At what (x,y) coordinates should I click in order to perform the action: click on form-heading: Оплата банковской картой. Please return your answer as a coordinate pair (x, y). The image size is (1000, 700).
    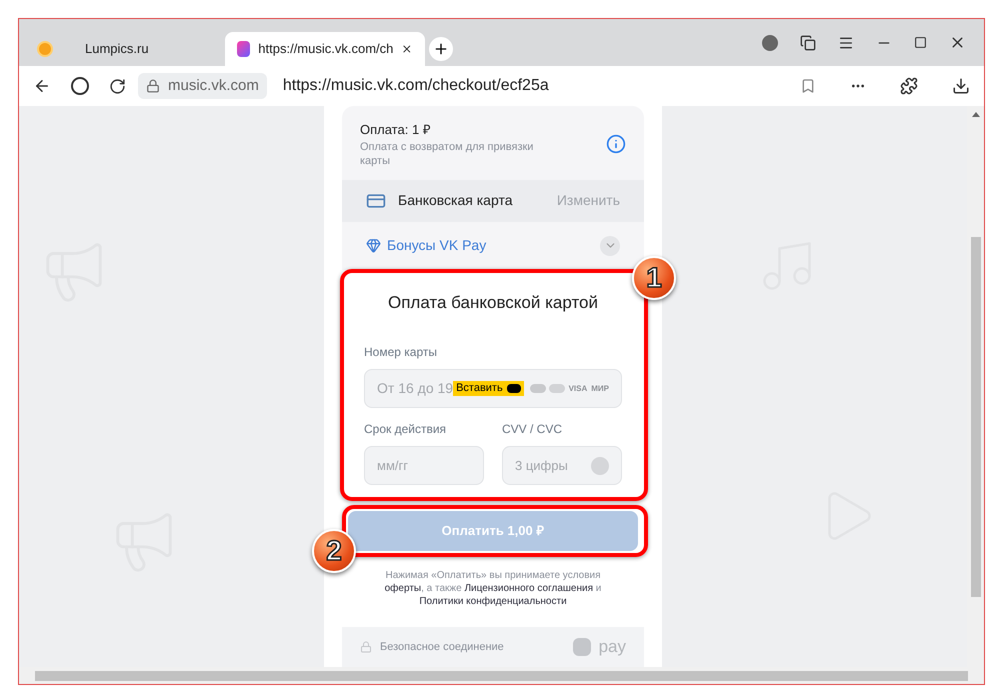
    Looking at the image, I should click on (492, 303).